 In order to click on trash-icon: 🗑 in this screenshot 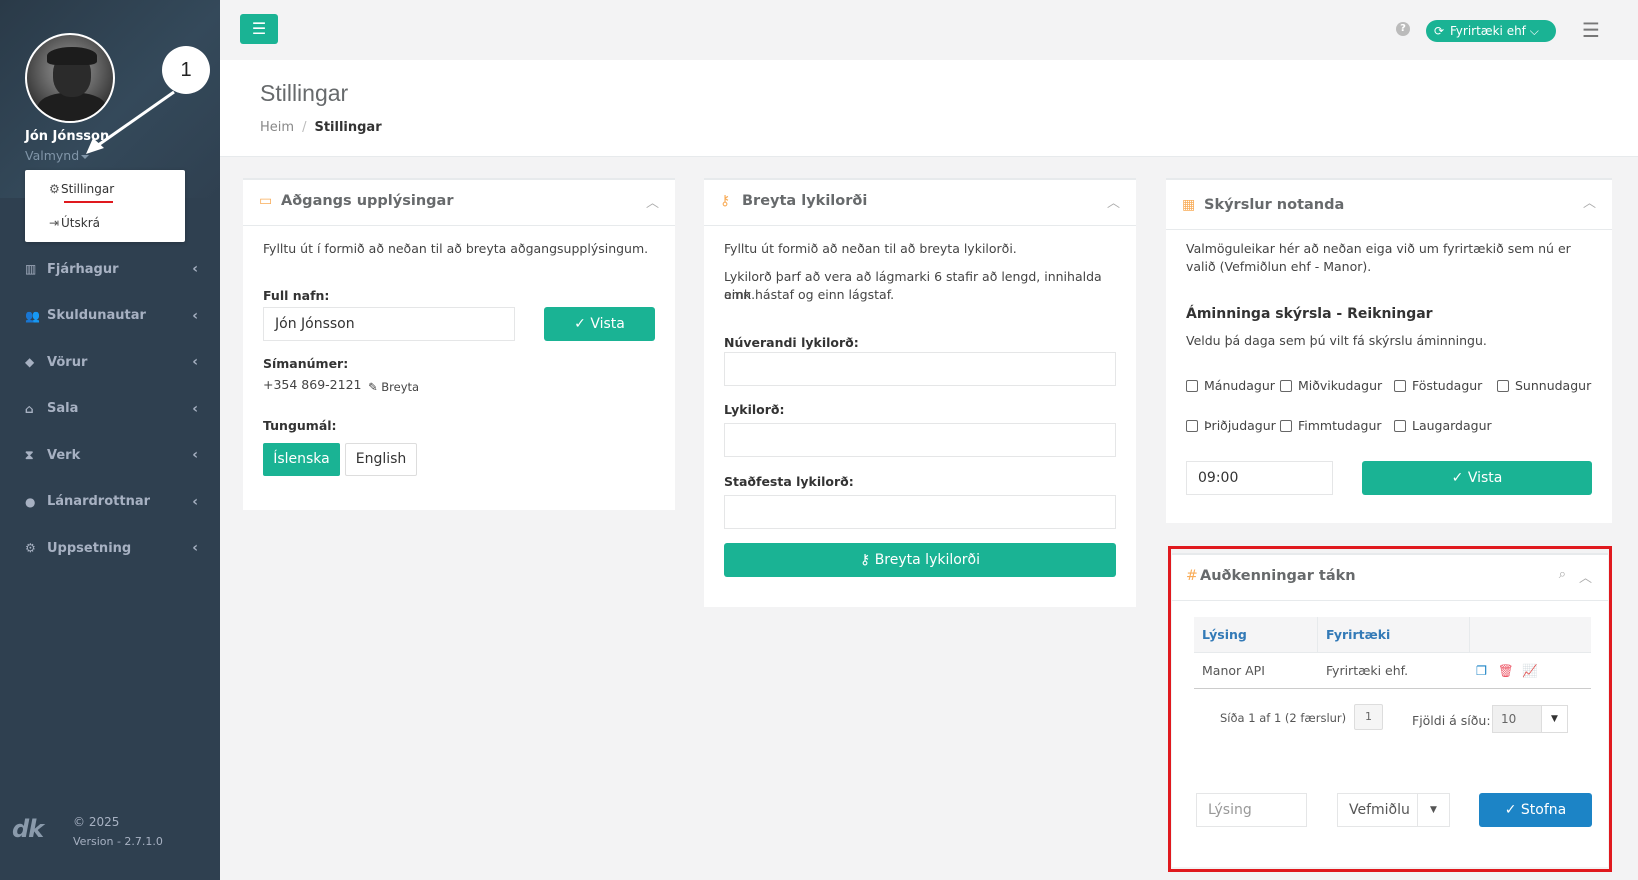, I will do `click(1506, 671)`.